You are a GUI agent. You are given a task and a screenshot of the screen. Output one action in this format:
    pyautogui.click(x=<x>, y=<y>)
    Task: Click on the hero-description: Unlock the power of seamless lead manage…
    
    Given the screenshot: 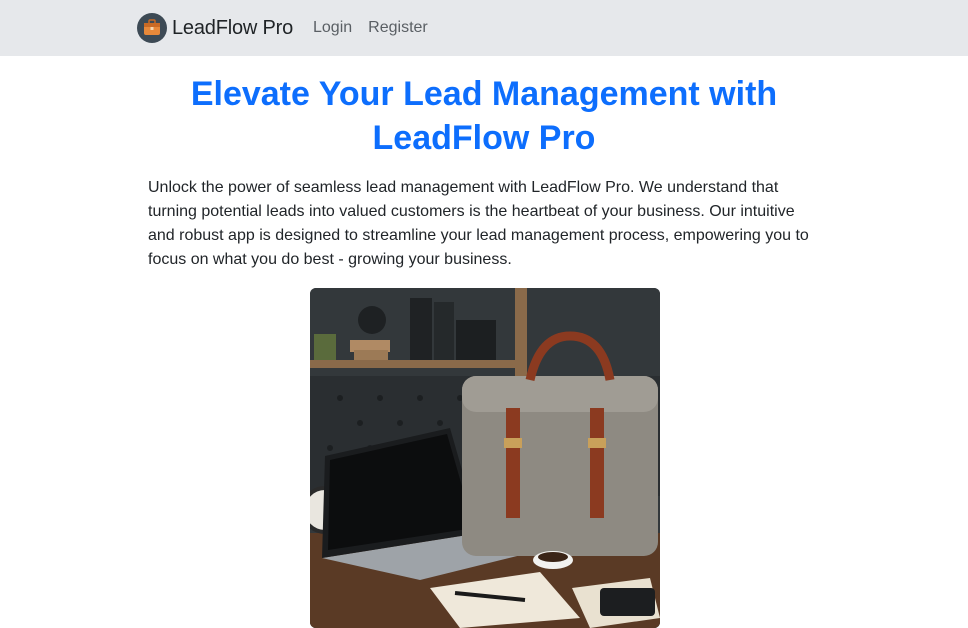 What is the action you would take?
    pyautogui.click(x=478, y=223)
    